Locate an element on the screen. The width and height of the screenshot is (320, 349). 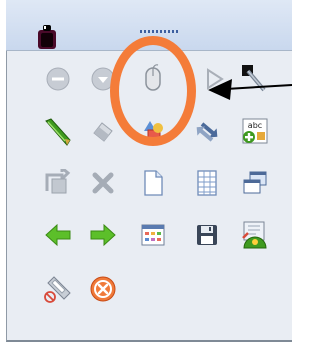
calendar-grid-icon is located at coordinates (153, 235).